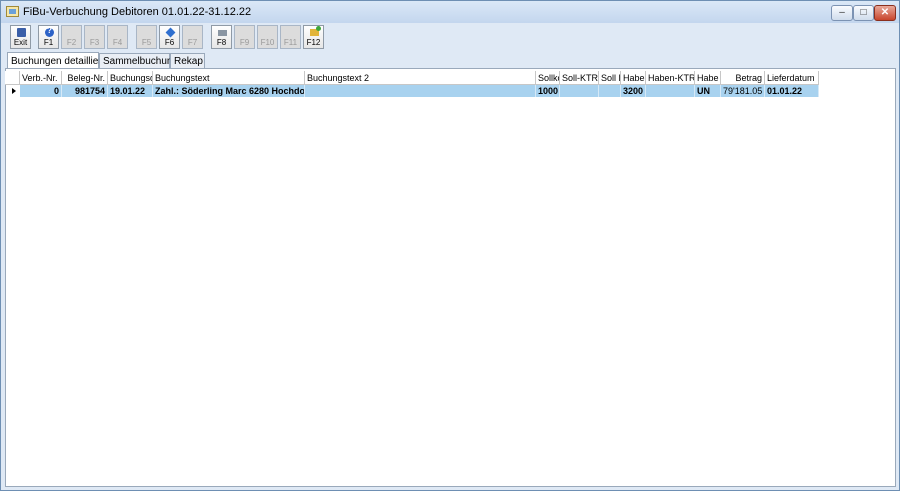  I want to click on current-row-arrow-icon, so click(14, 91).